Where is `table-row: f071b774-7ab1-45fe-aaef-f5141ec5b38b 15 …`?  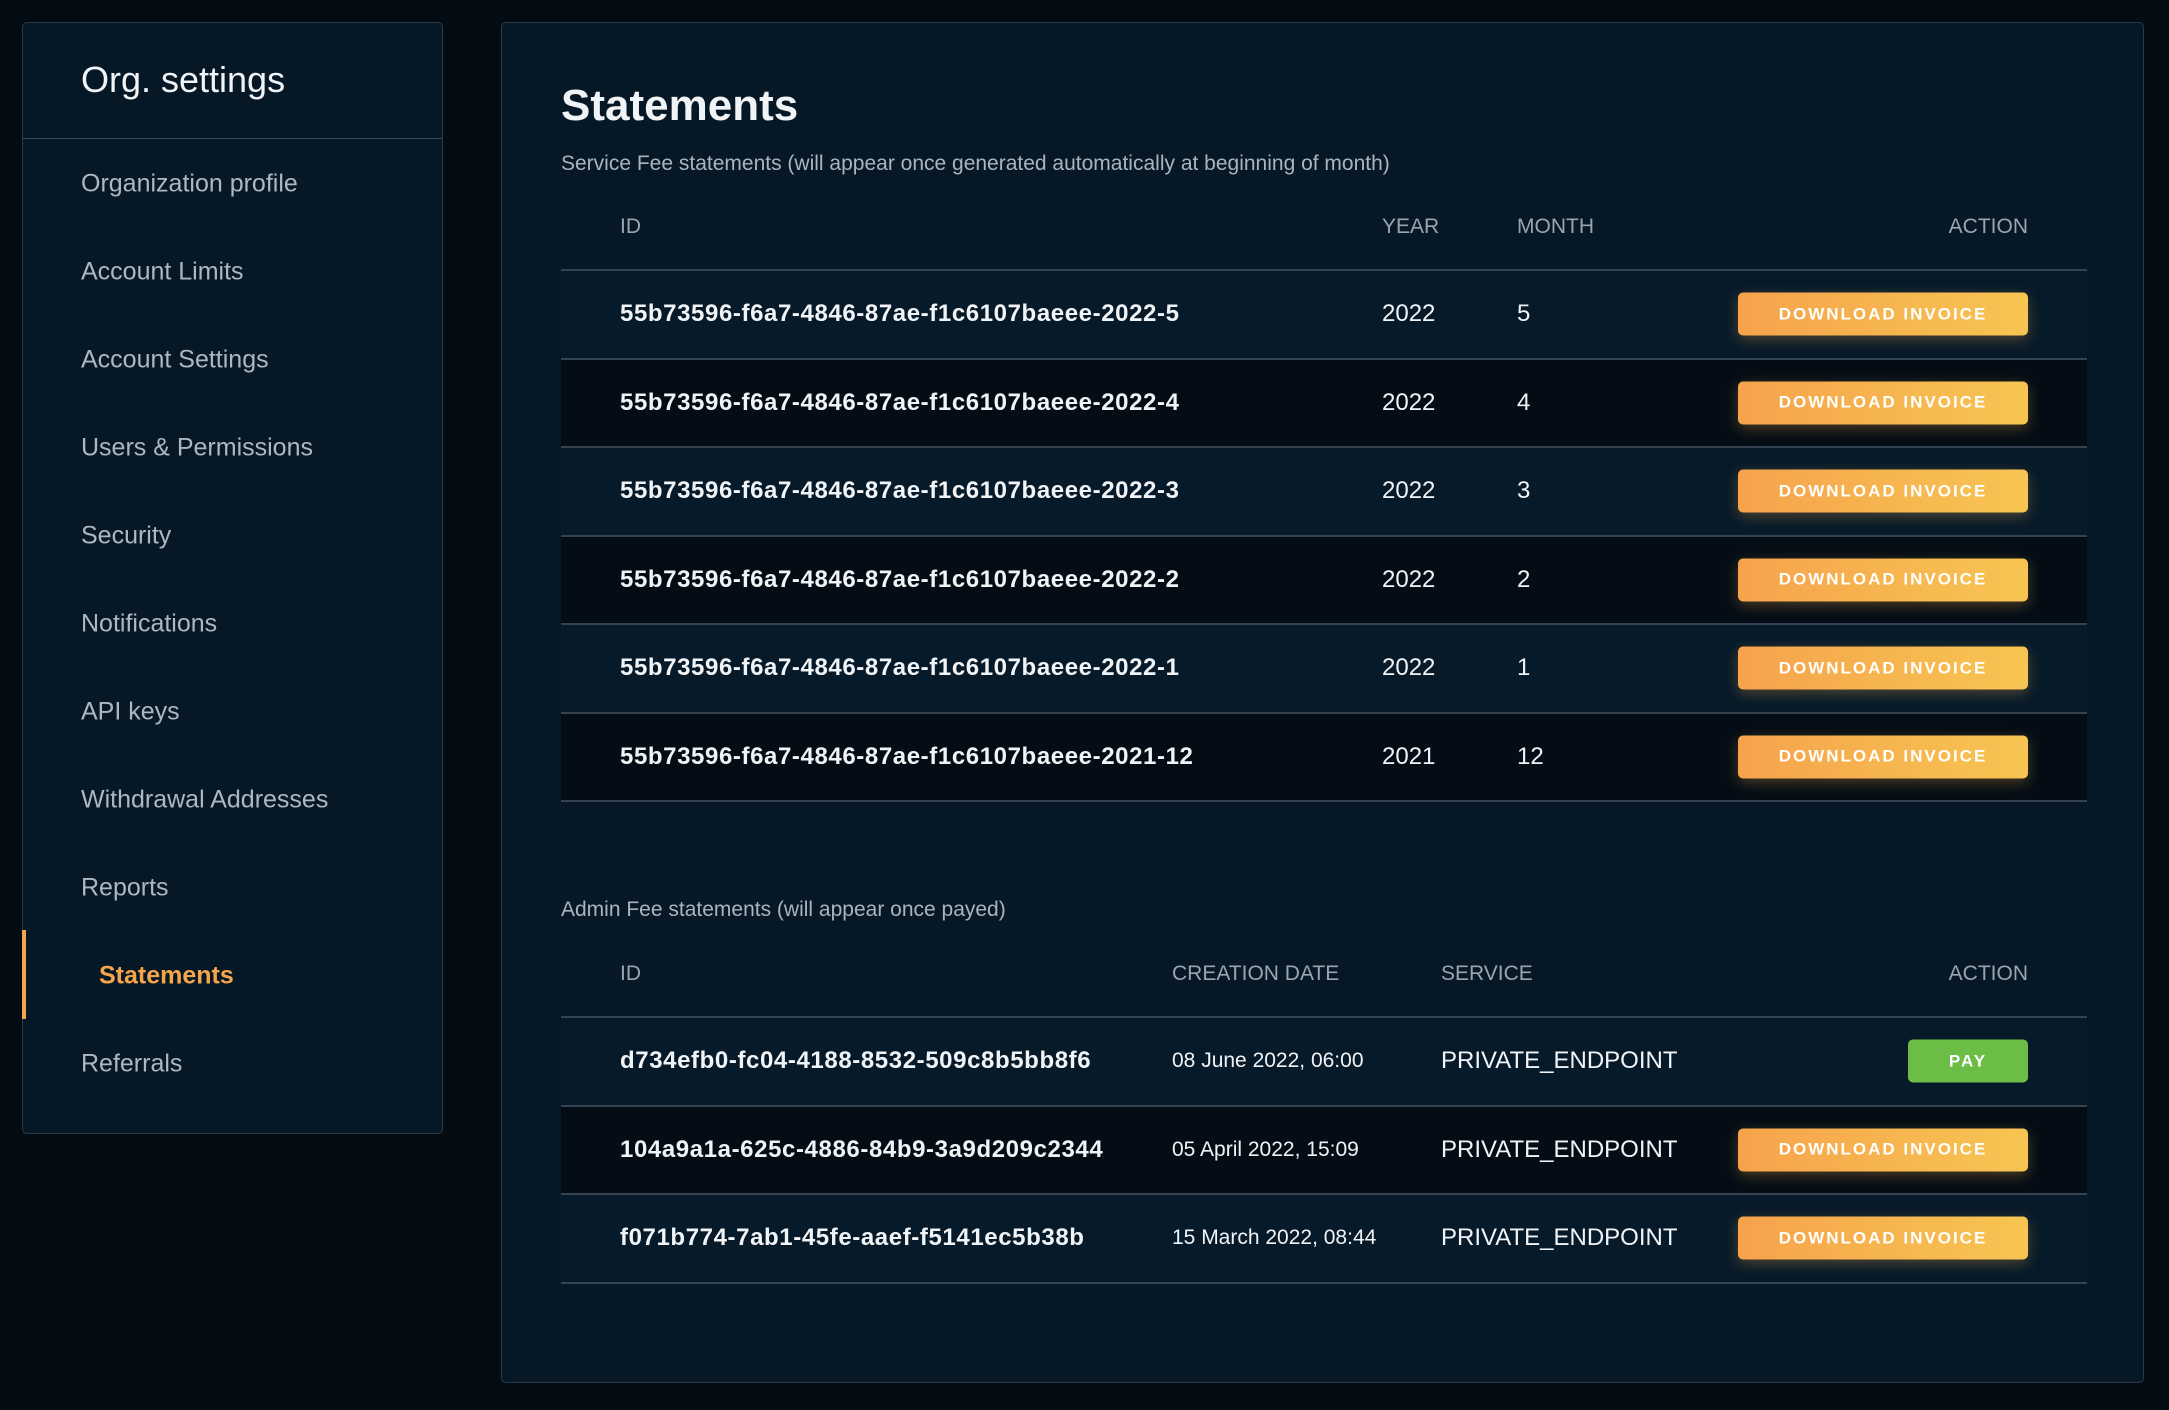
table-row: f071b774-7ab1-45fe-aaef-f5141ec5b38b 15 … is located at coordinates (1324, 1239).